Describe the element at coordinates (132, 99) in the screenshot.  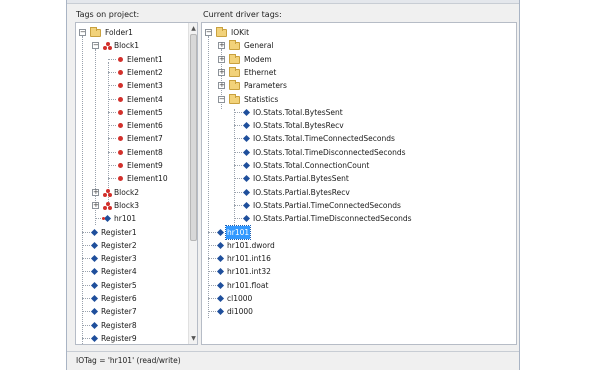
I see `project-tree-item-element4: Element4` at that location.